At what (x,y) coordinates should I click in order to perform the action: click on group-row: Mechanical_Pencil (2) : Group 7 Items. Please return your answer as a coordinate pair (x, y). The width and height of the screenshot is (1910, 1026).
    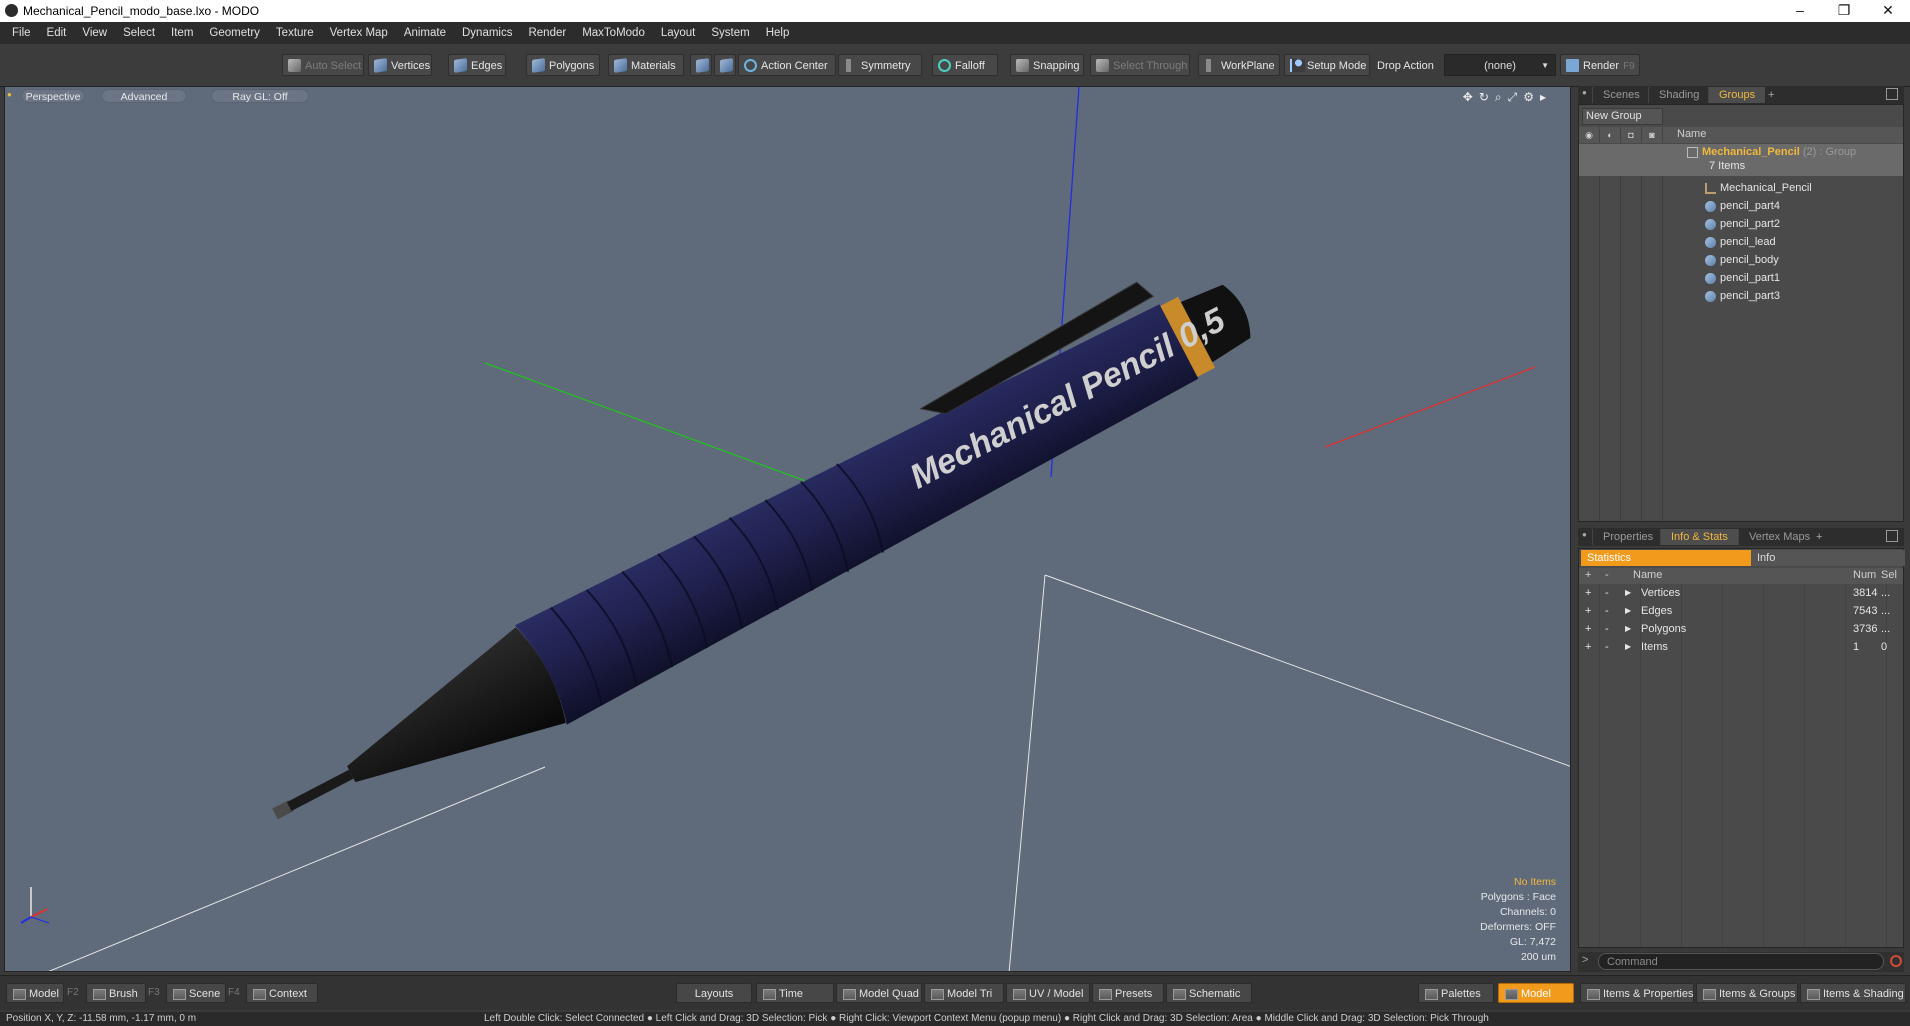
    Looking at the image, I should click on (1741, 160).